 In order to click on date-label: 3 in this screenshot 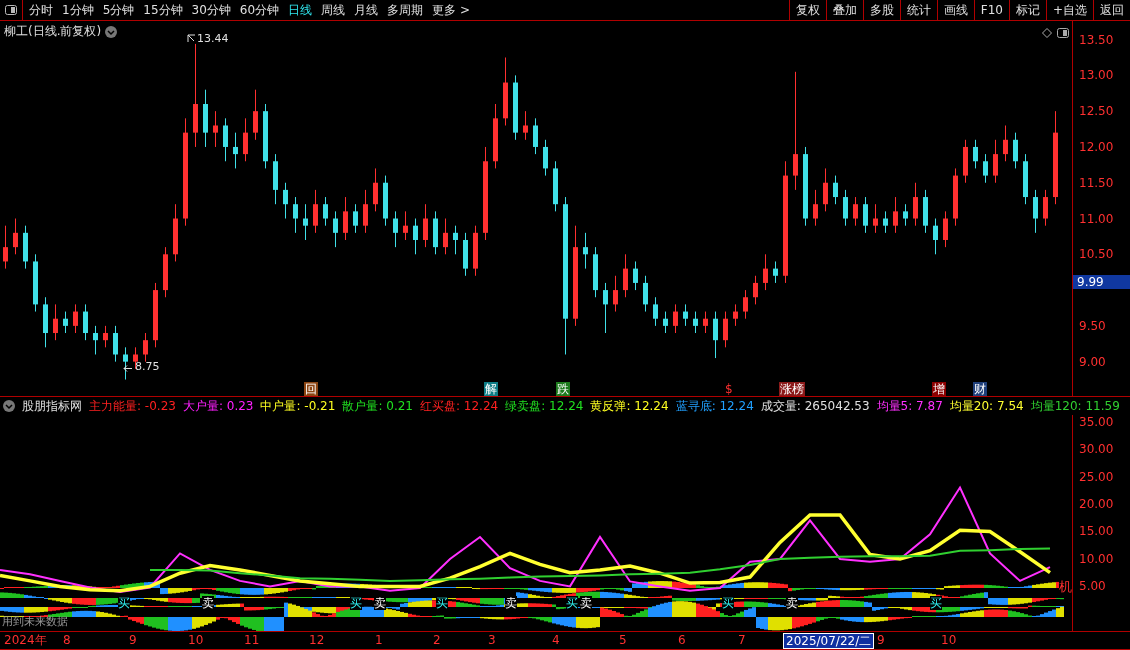, I will do `click(492, 640)`.